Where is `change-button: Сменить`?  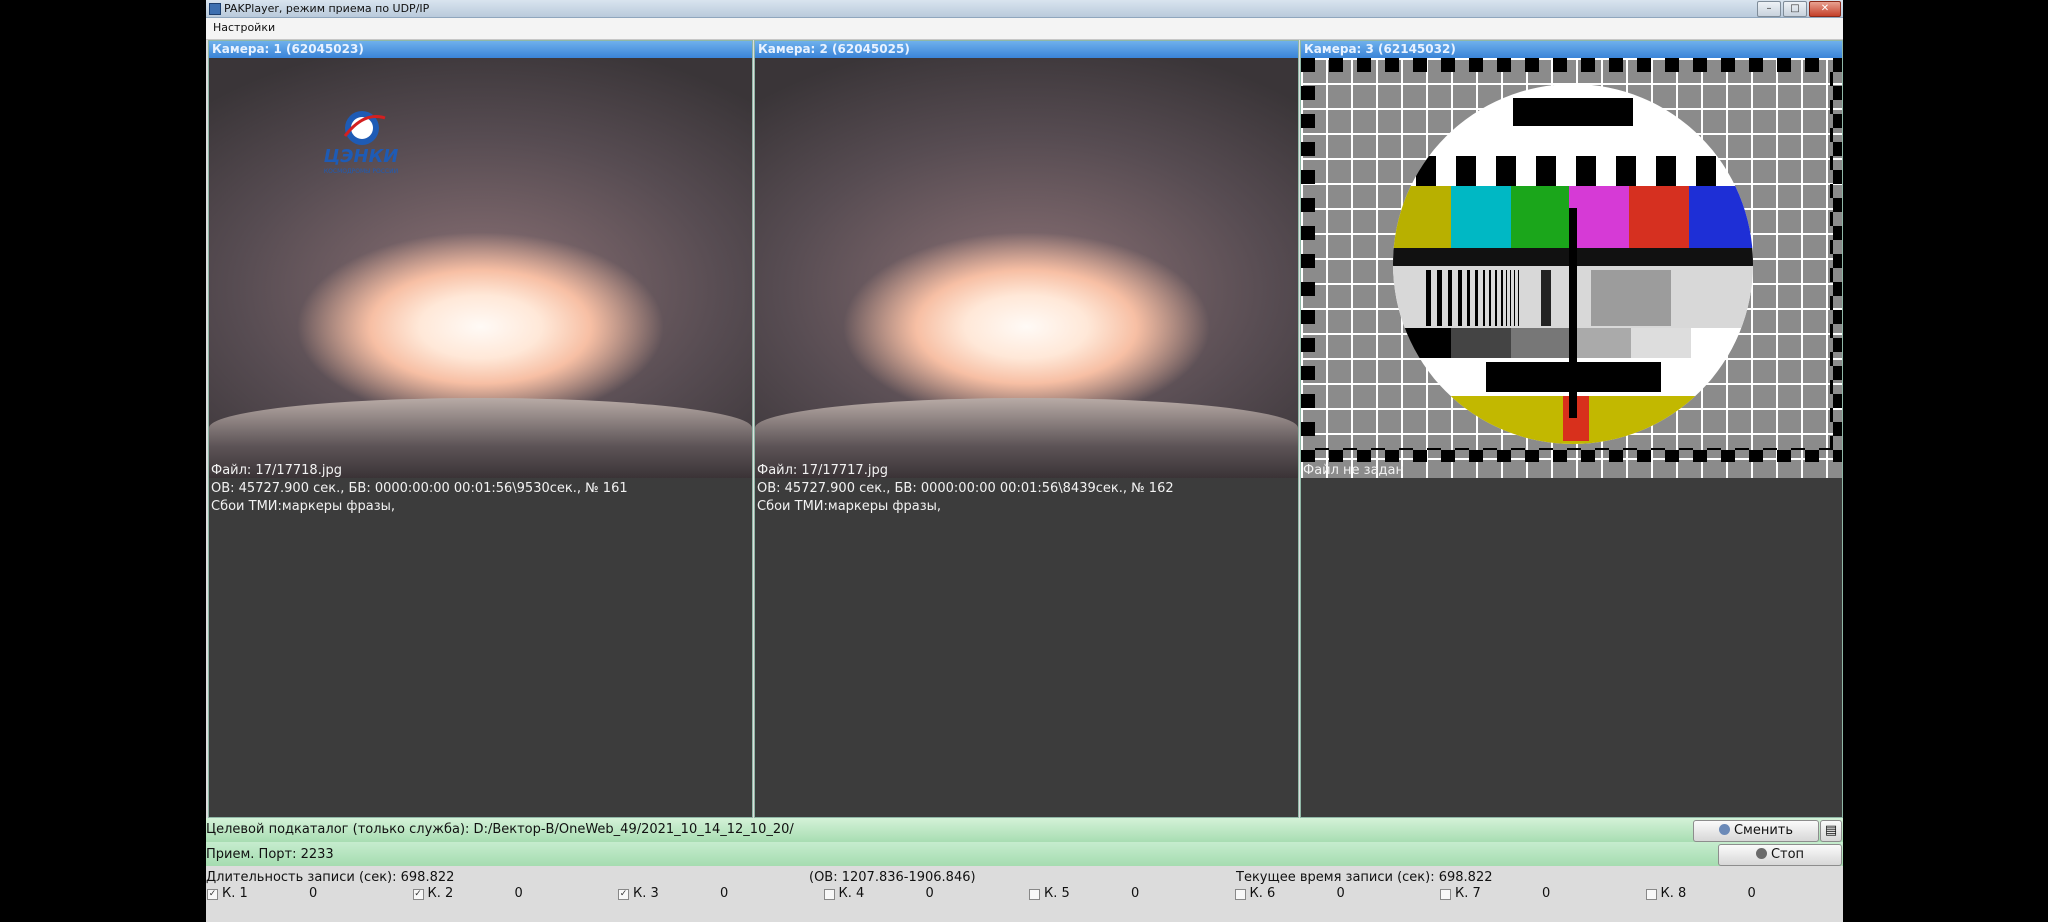
change-button: Сменить is located at coordinates (1756, 831).